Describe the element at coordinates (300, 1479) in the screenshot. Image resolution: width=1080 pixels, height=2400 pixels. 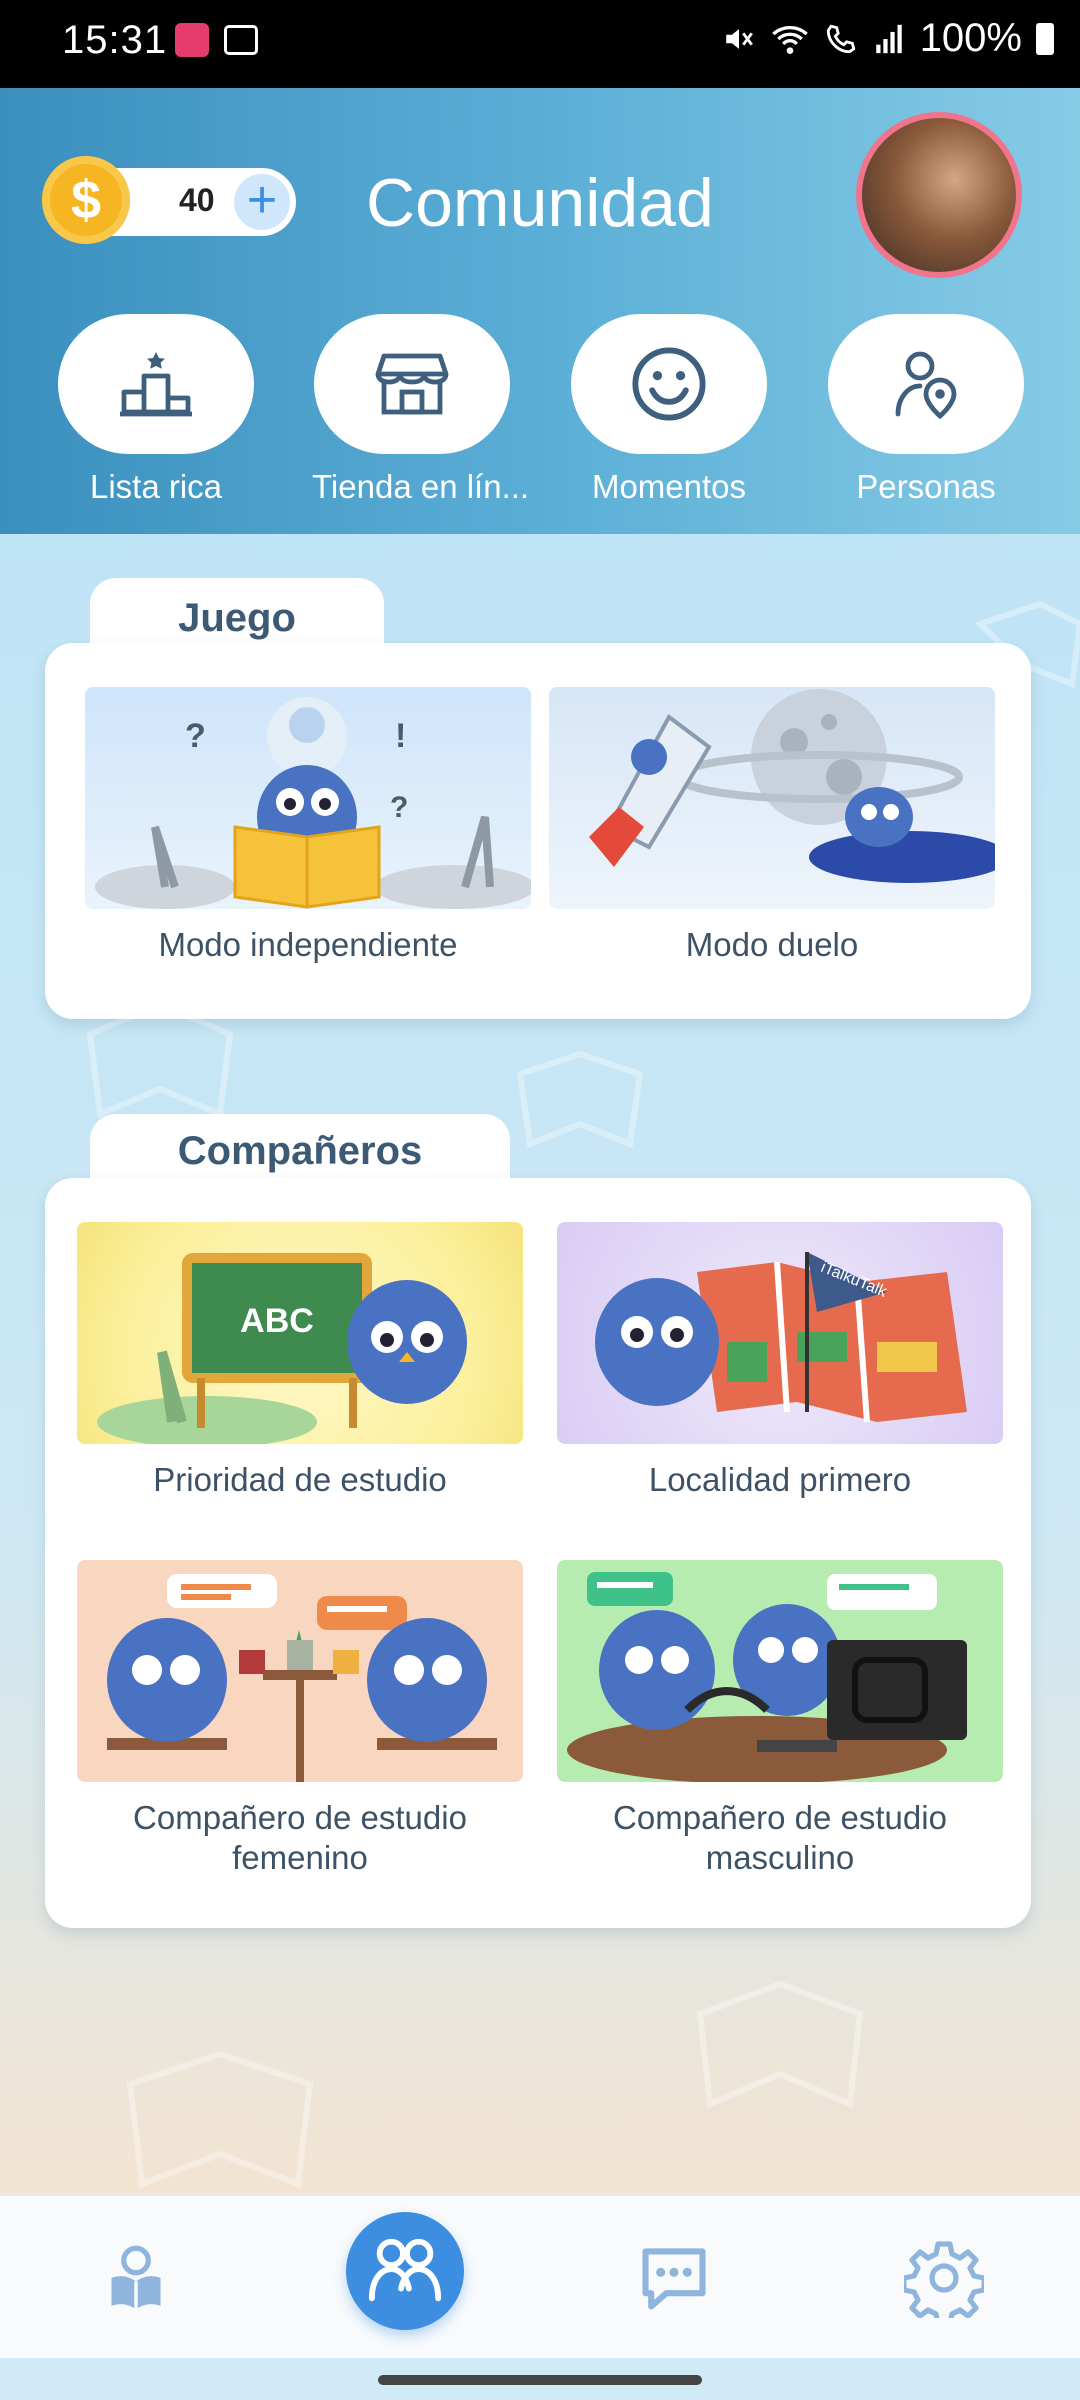
I see `partner-option-label: Prioridad de estudio` at that location.